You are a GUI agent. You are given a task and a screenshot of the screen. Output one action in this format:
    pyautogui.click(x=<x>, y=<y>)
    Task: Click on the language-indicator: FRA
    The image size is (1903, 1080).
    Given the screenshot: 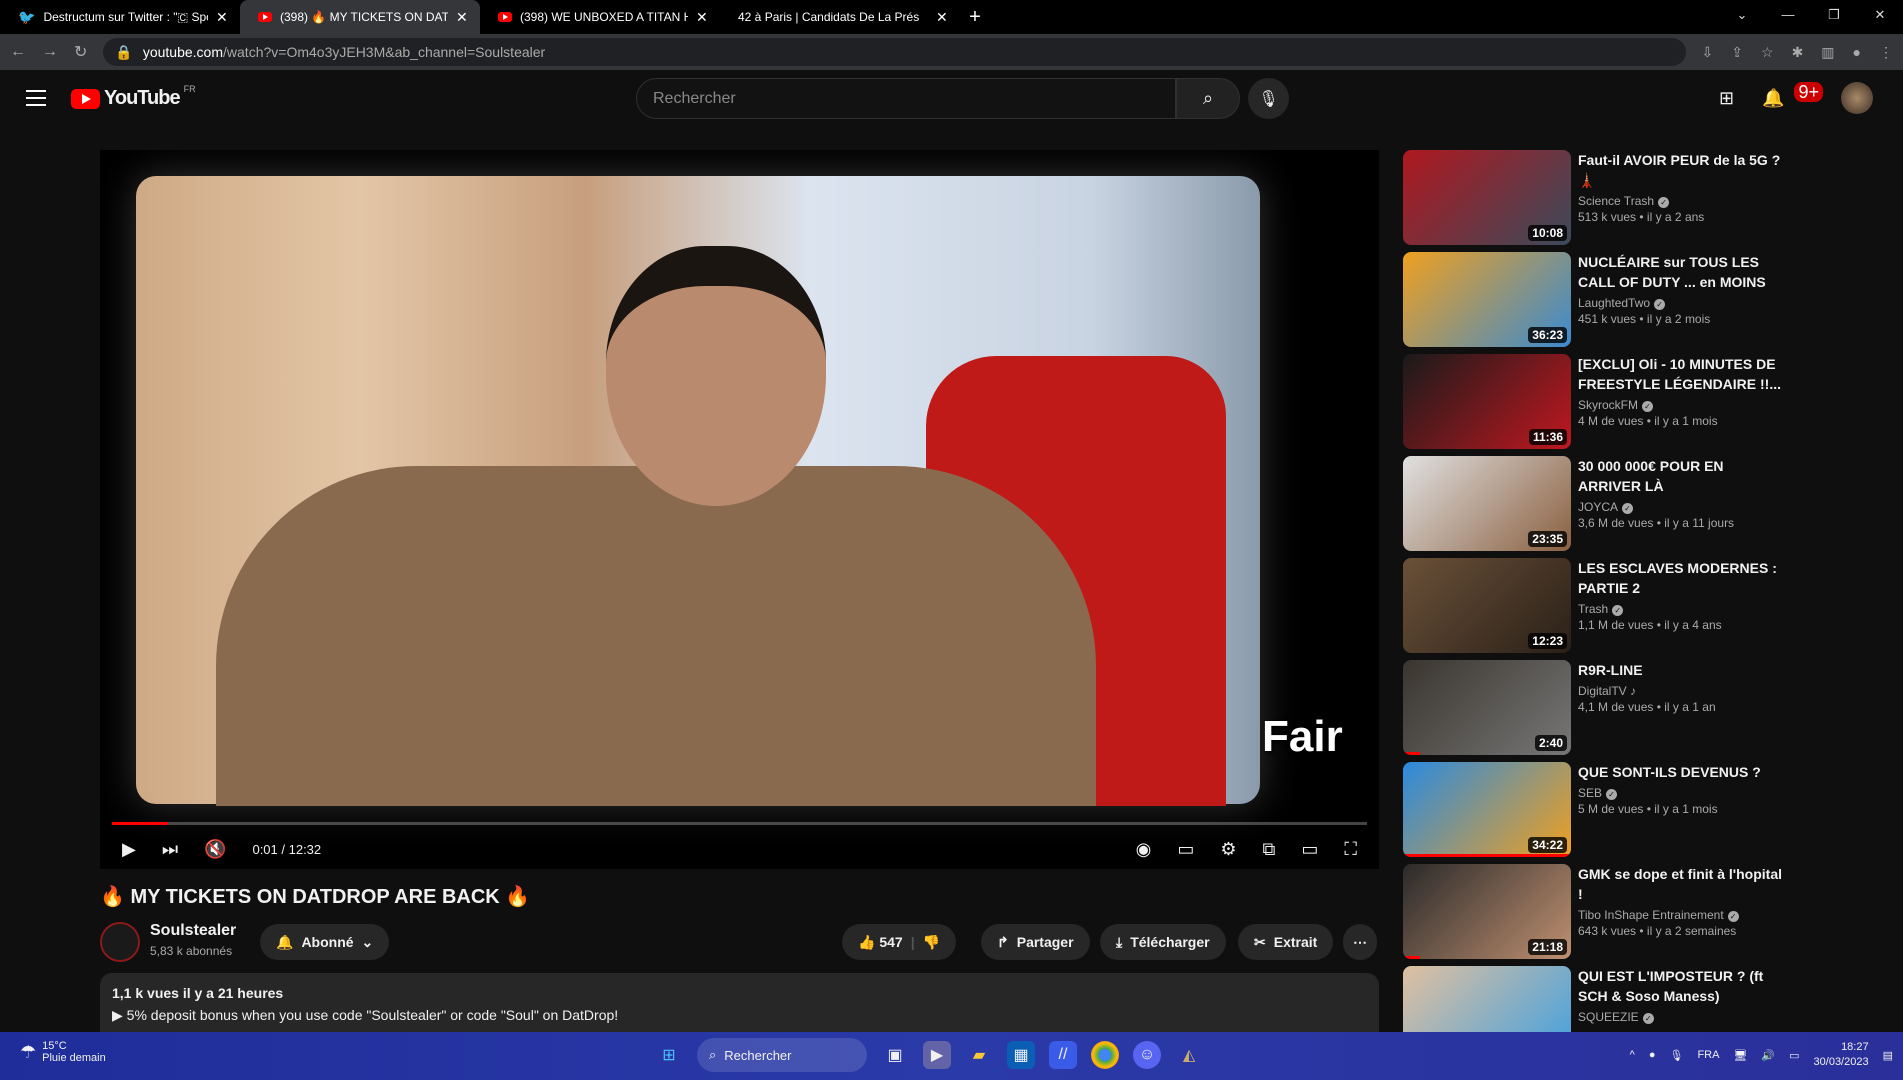 What is the action you would take?
    pyautogui.click(x=1708, y=1055)
    